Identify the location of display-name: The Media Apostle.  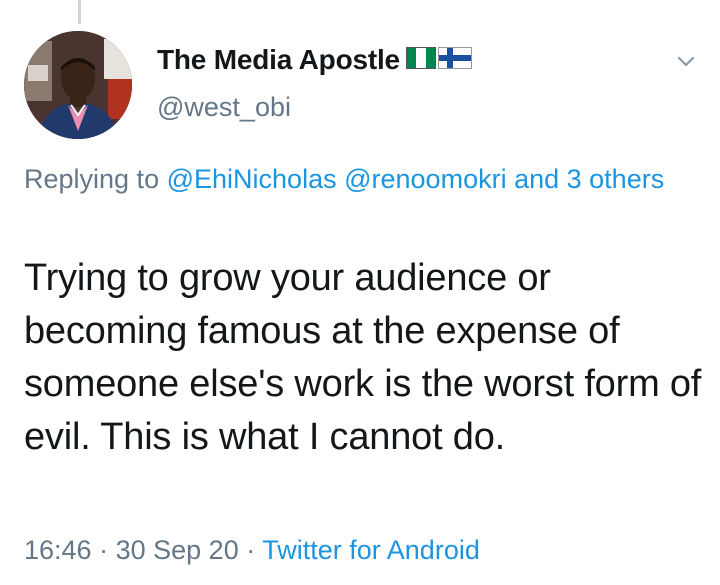
(278, 60).